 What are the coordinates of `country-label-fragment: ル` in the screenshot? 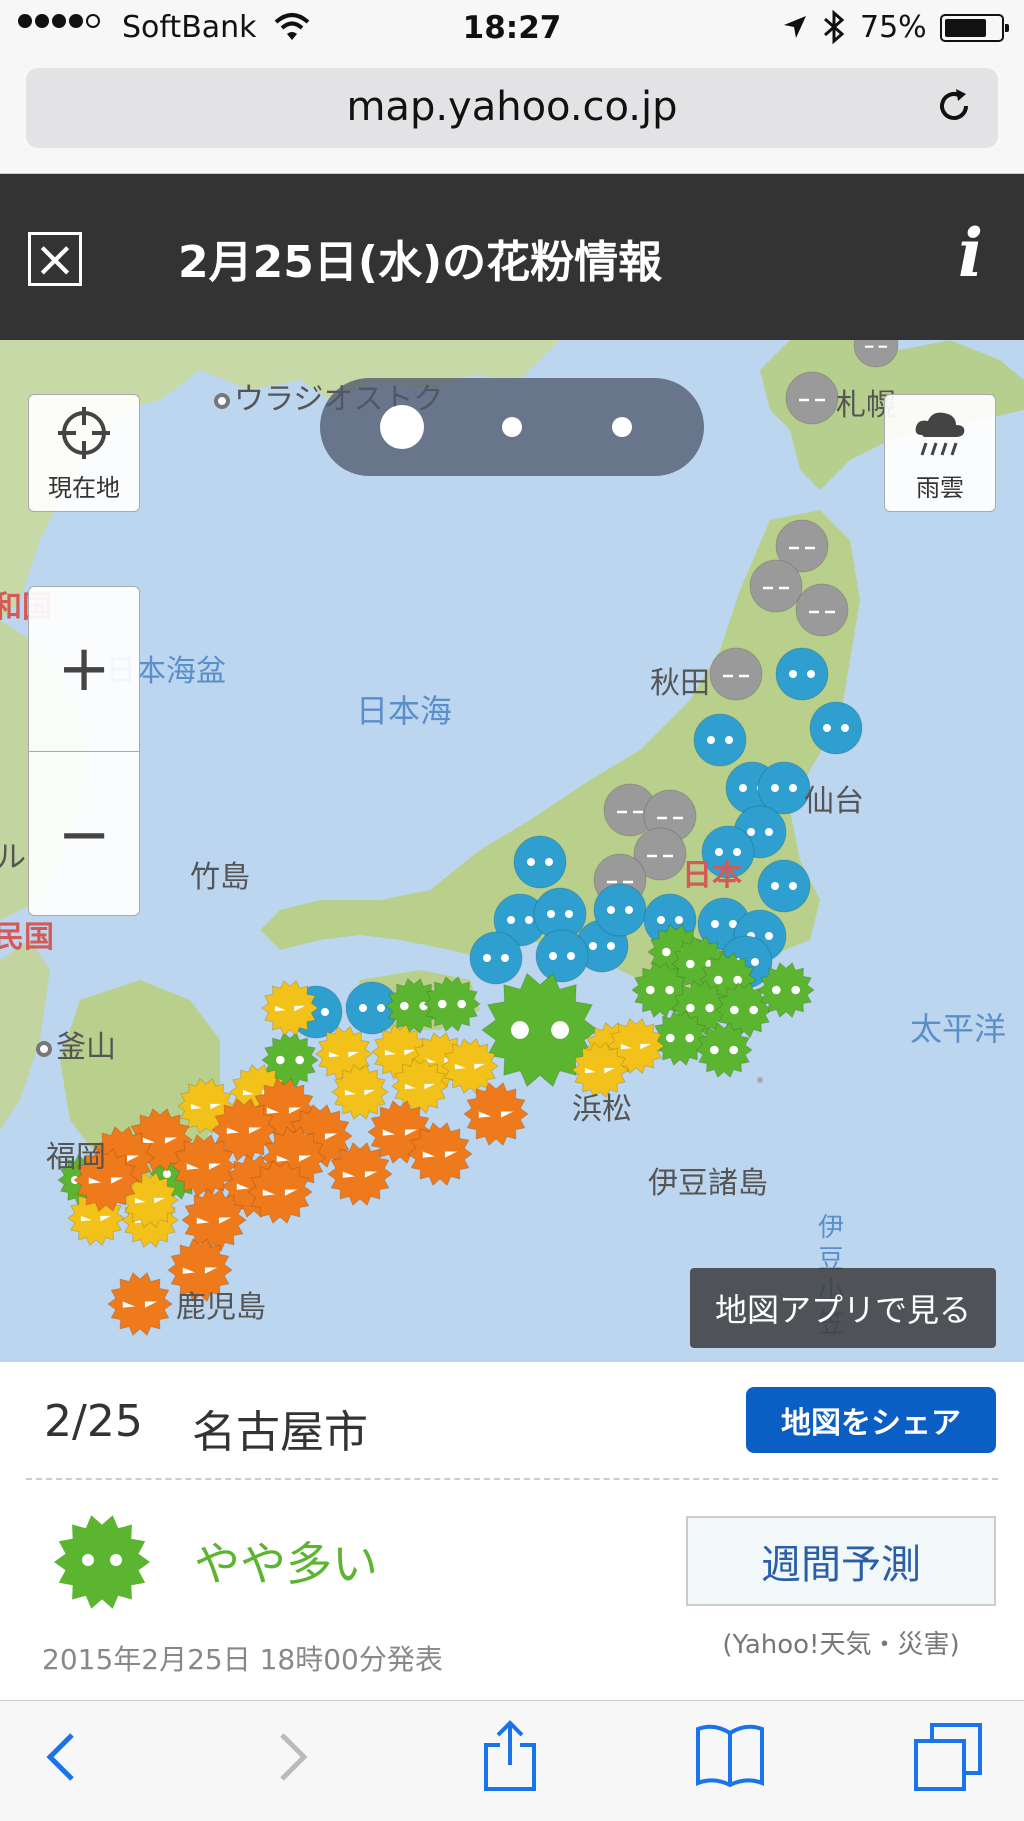 It's located at (13, 857).